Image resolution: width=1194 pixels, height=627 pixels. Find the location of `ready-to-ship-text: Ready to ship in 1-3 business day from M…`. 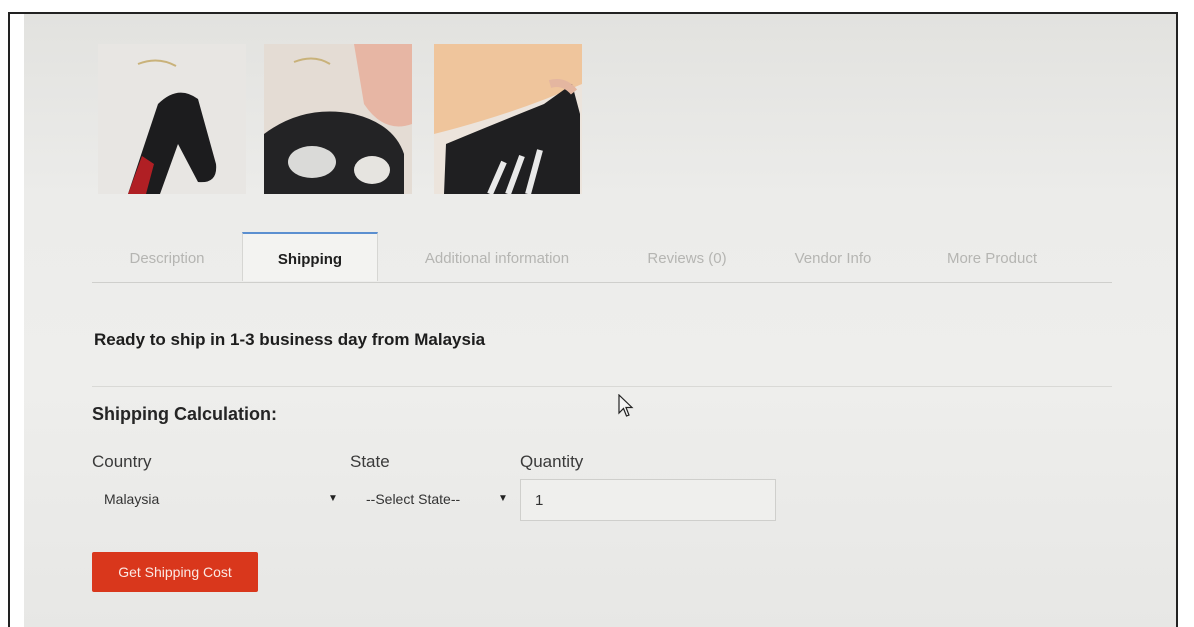

ready-to-ship-text: Ready to ship in 1-3 business day from M… is located at coordinates (290, 339).